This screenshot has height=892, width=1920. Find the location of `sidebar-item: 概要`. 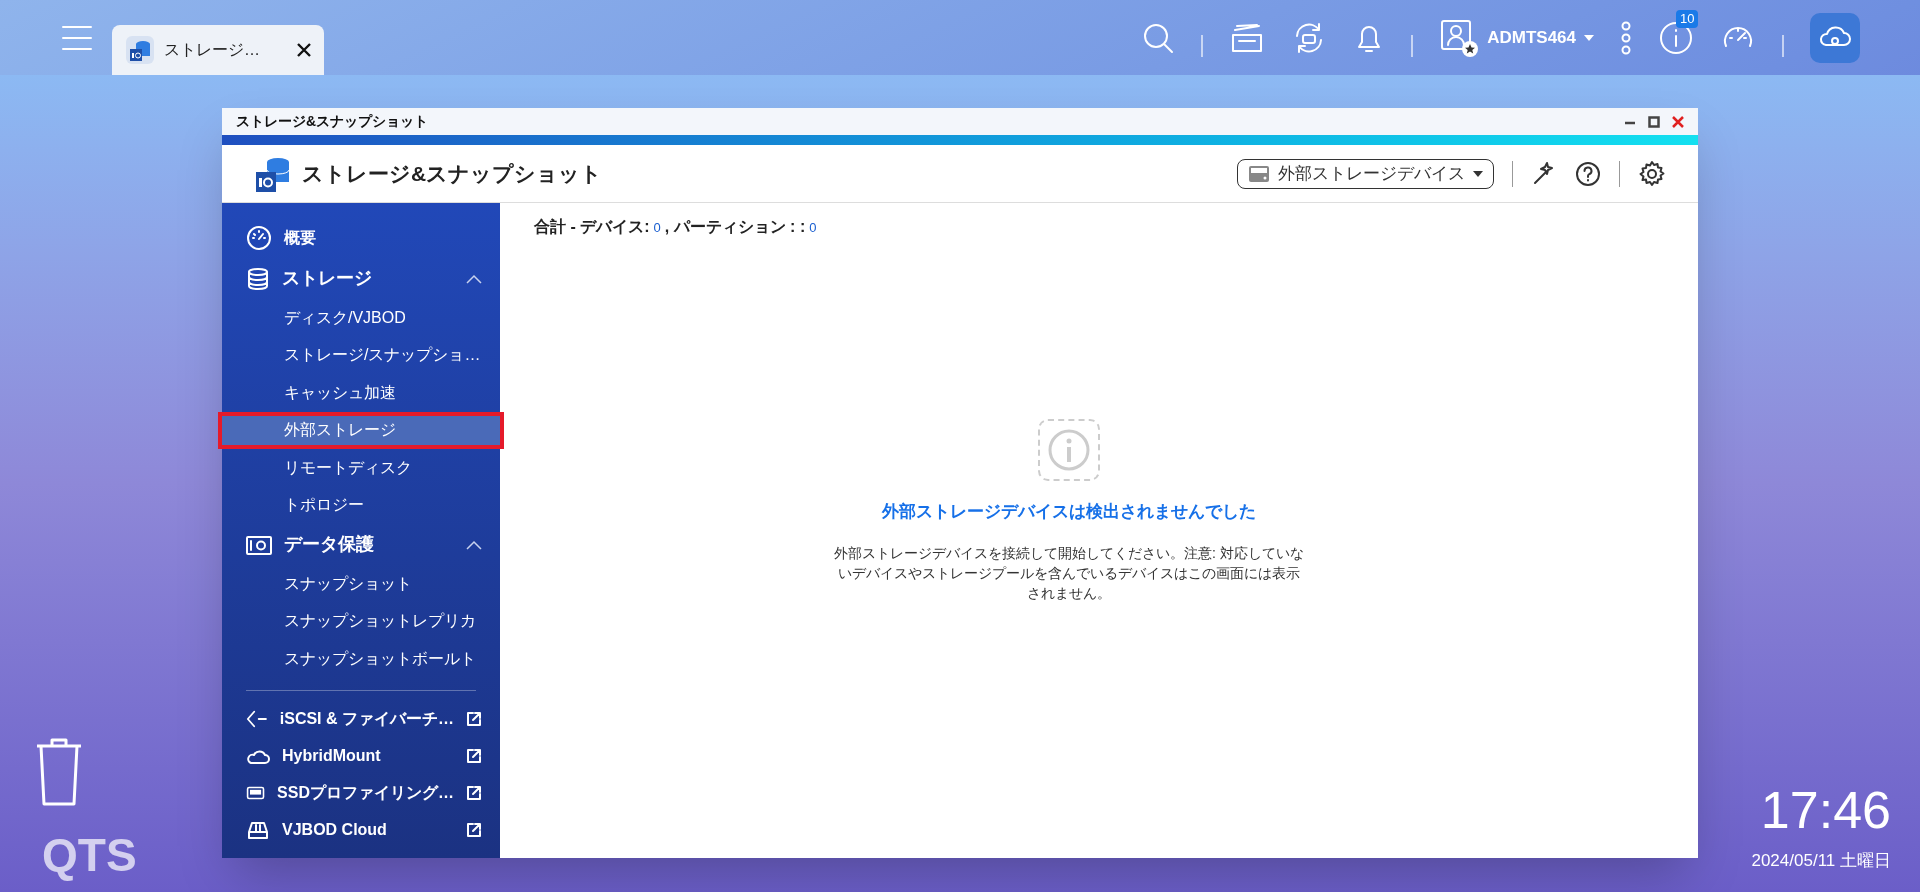

sidebar-item: 概要 is located at coordinates (361, 237).